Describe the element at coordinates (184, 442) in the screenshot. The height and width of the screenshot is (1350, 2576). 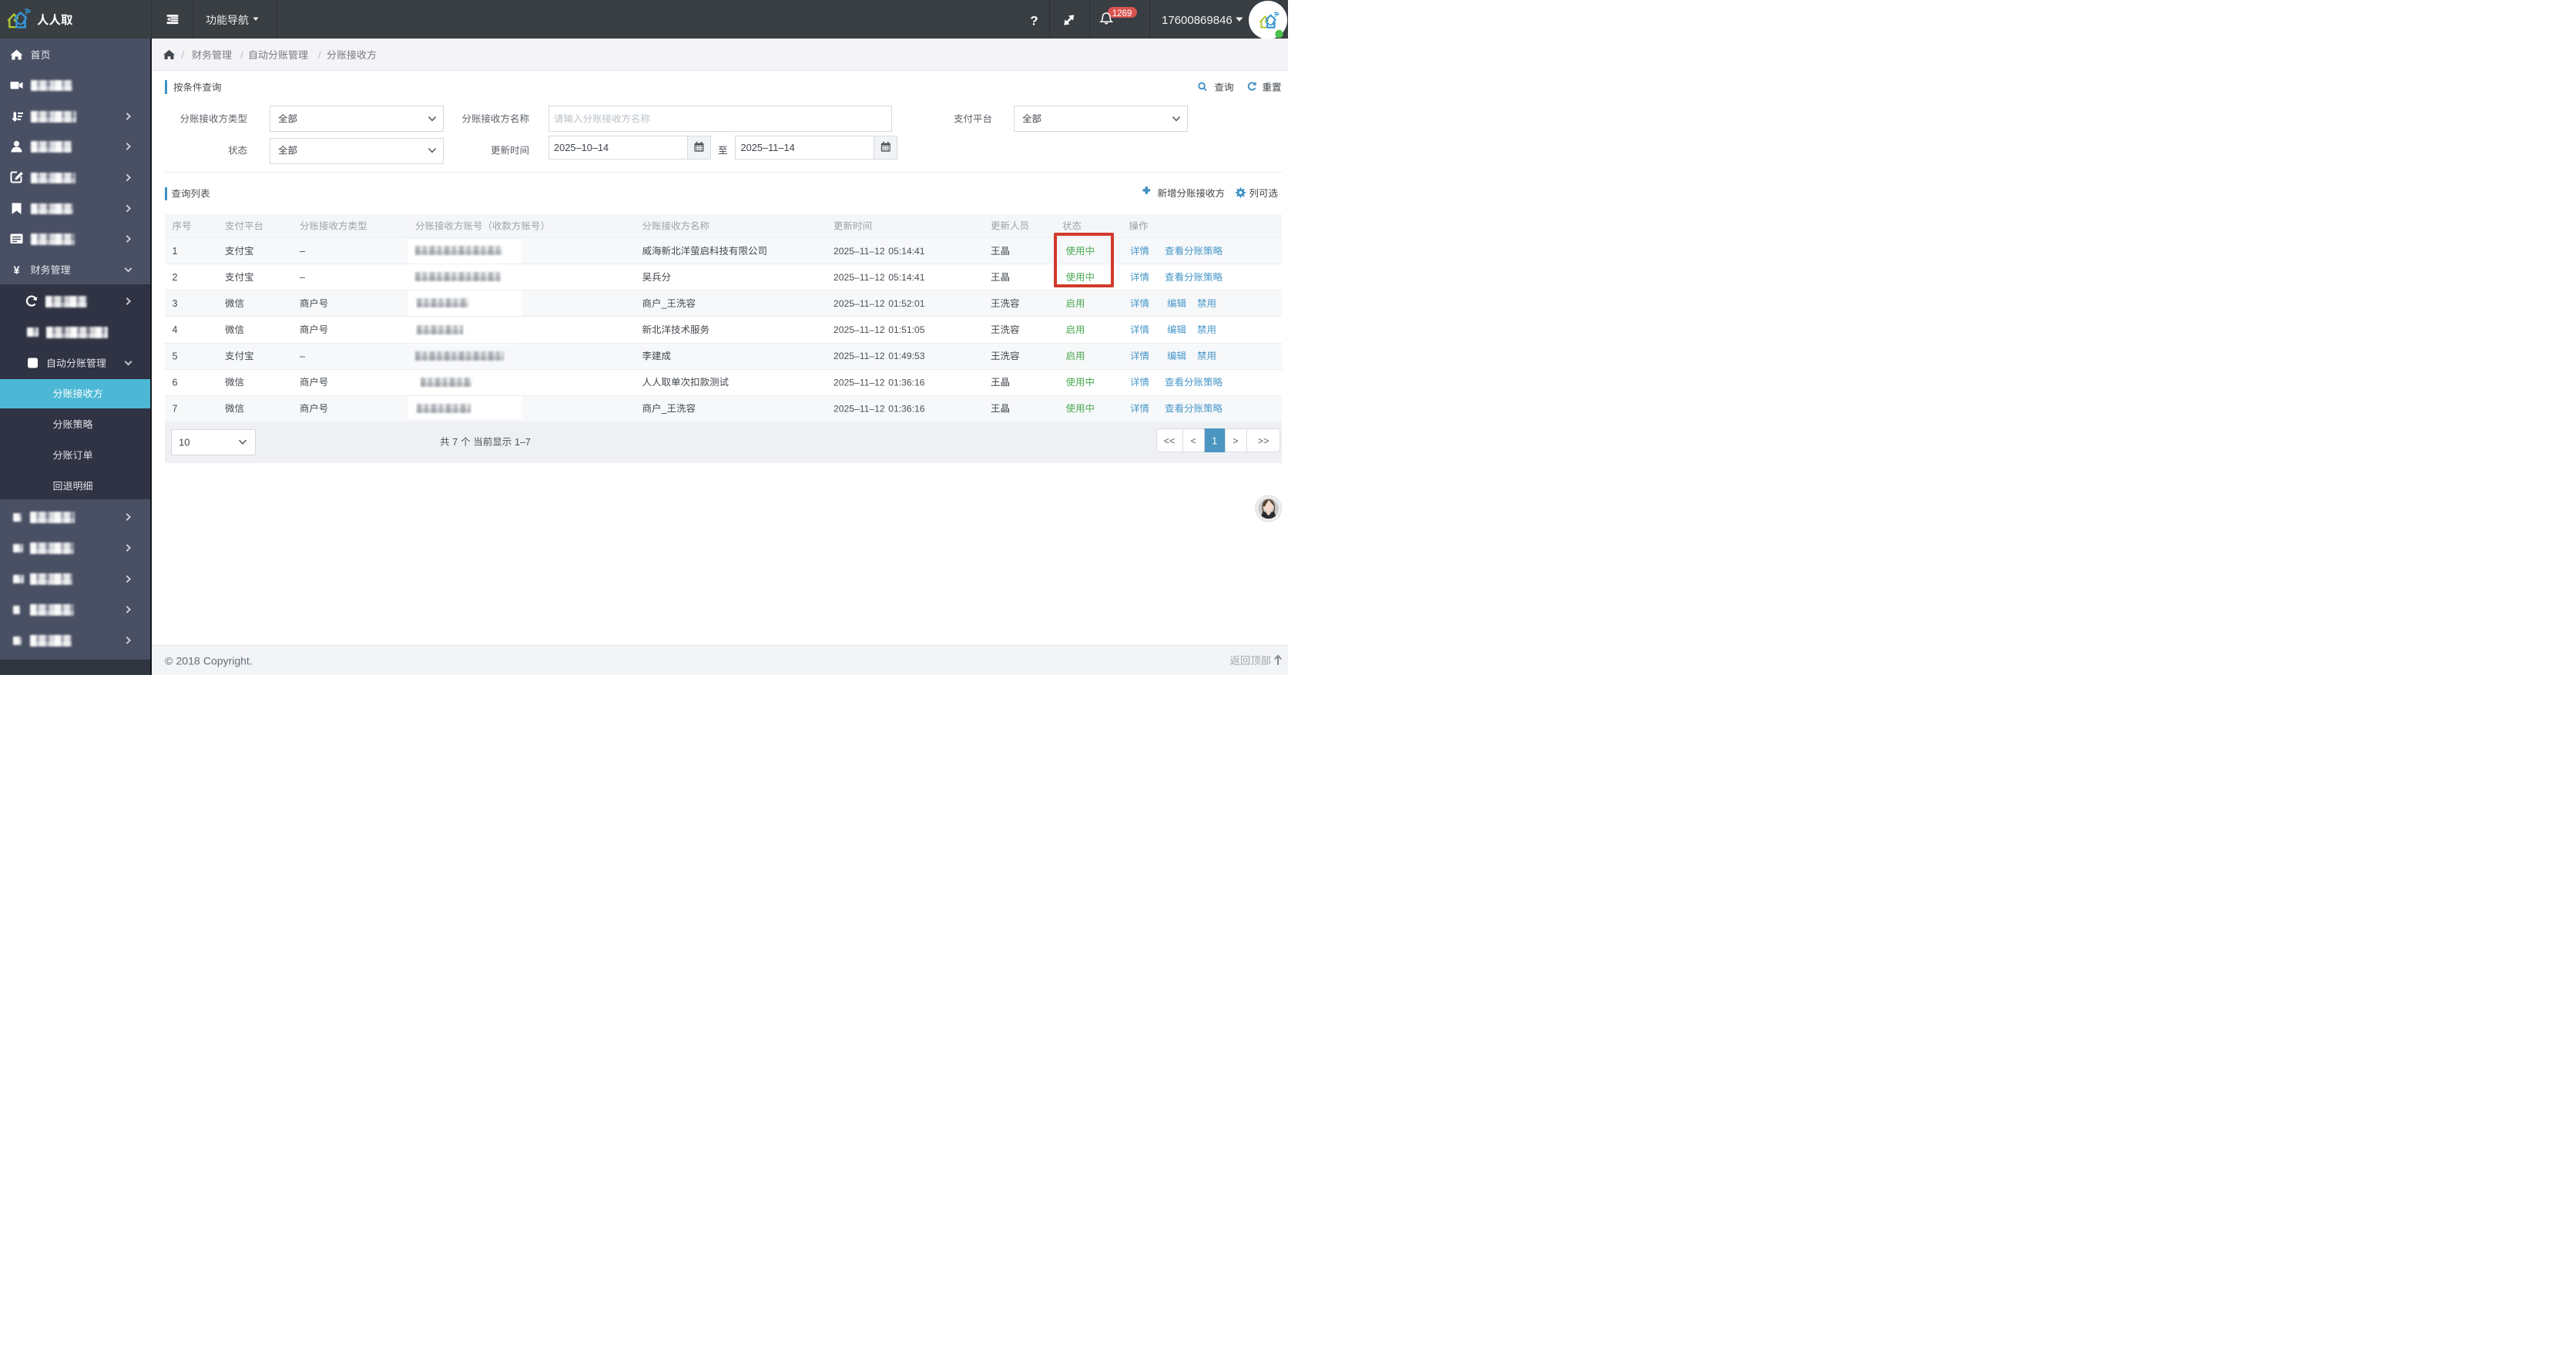
I see `svg-text: 10` at that location.